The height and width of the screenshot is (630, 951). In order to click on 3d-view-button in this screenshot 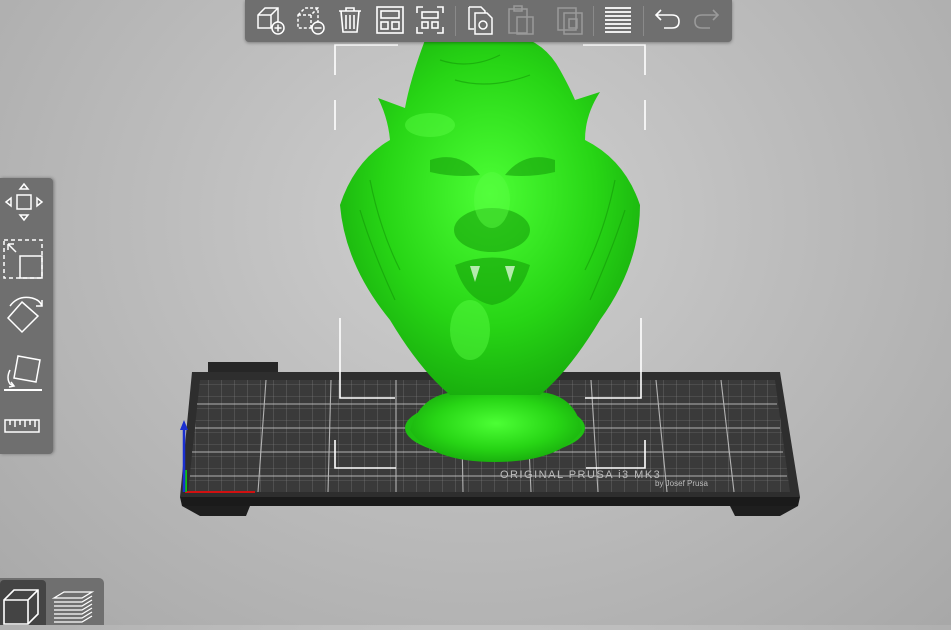, I will do `click(23, 602)`.